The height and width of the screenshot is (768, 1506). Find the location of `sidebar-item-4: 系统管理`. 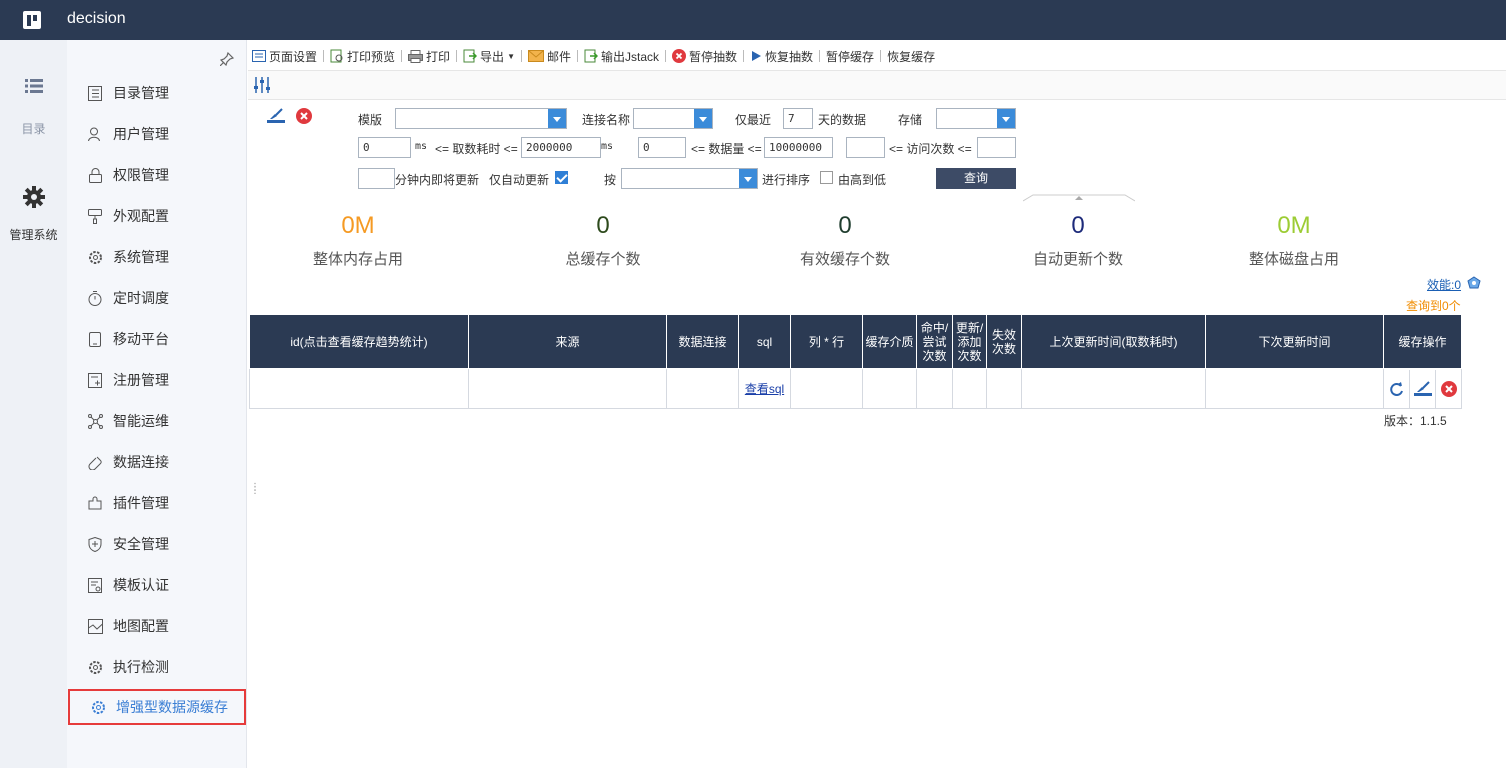

sidebar-item-4: 系统管理 is located at coordinates (157, 257).